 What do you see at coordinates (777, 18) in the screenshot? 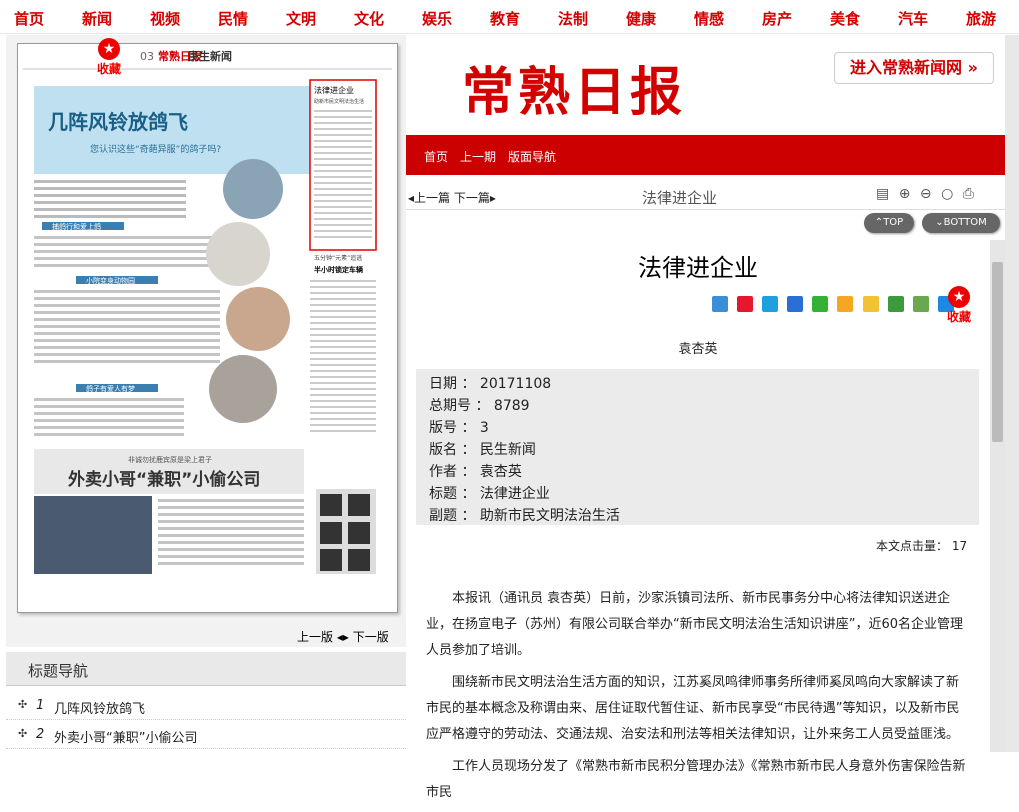
I see `nav-item: 房产` at bounding box center [777, 18].